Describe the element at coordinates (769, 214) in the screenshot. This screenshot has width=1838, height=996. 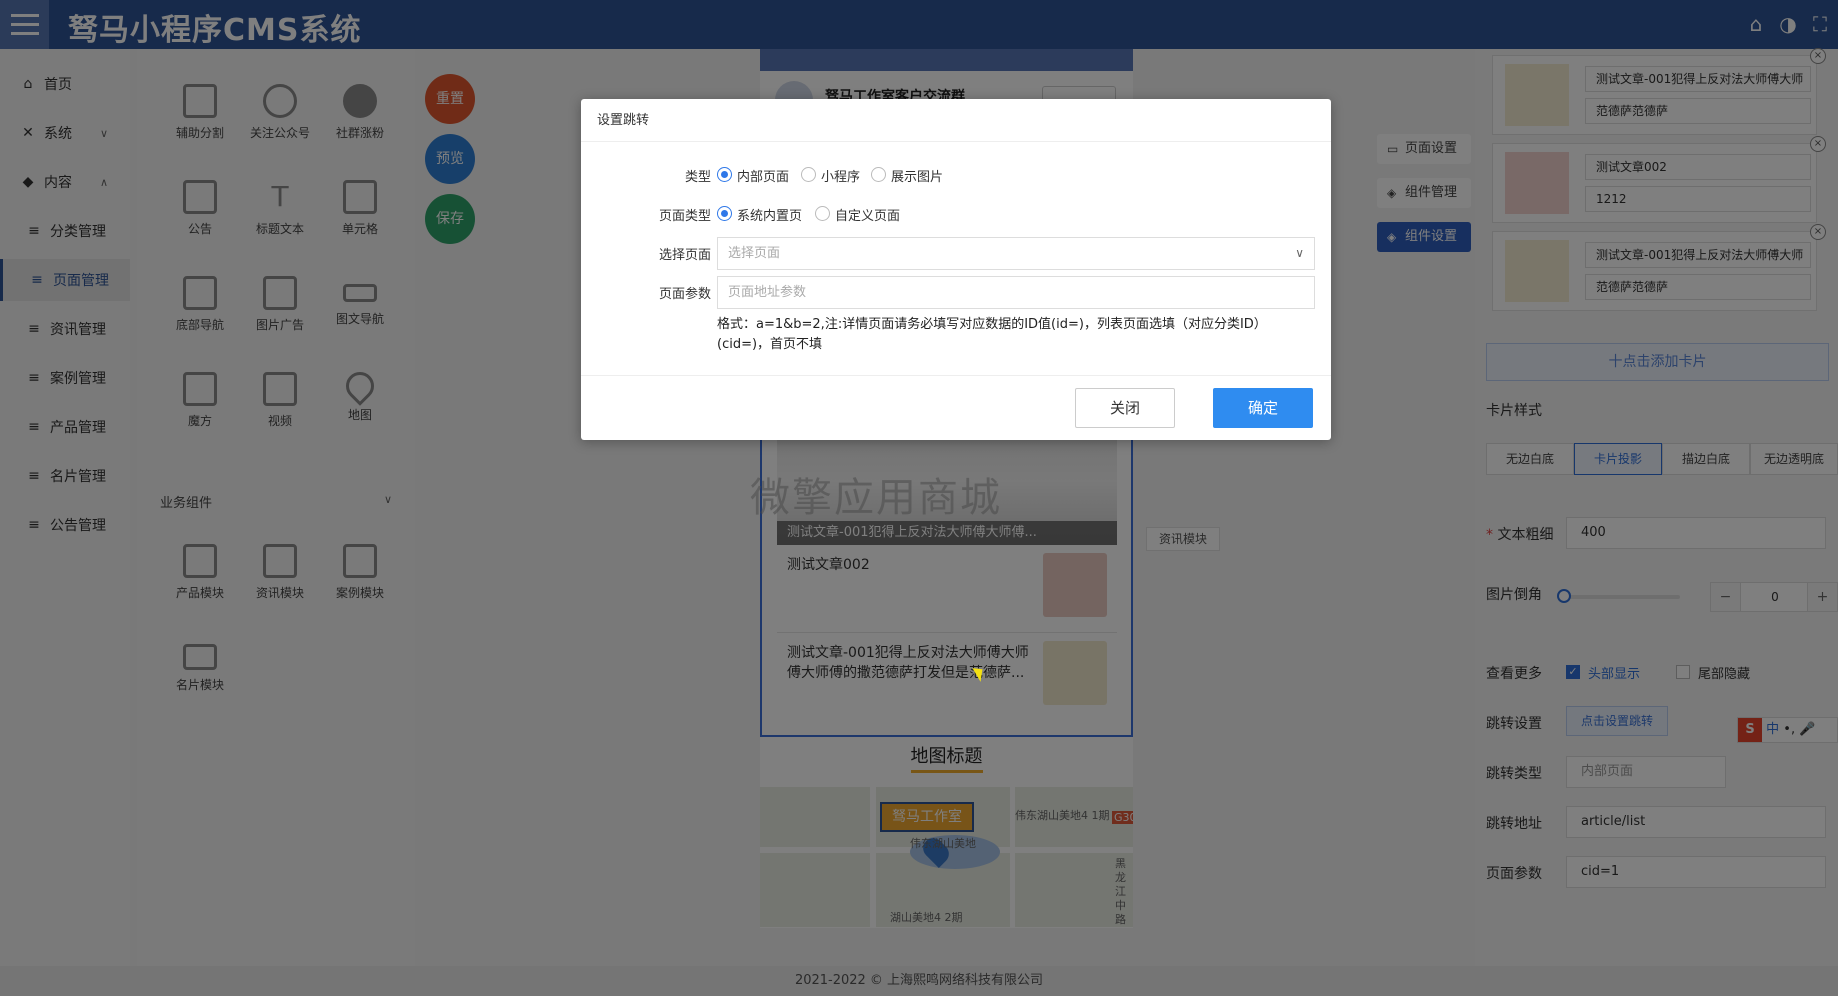
I see `page-type-system-label: 系统内置页` at that location.